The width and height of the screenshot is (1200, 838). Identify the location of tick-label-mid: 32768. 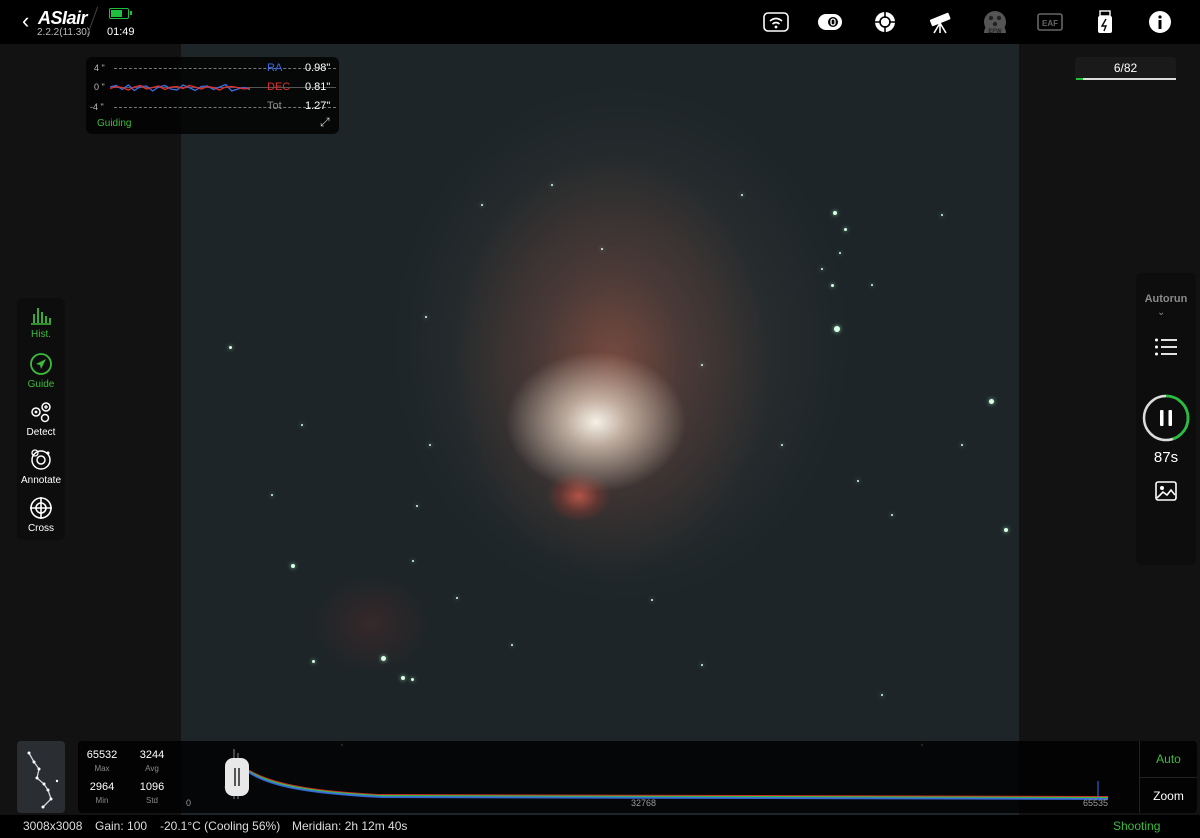
(644, 803).